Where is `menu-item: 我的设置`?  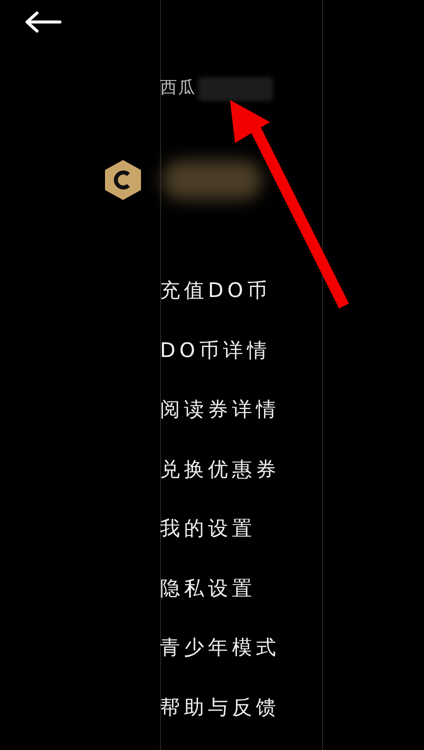
menu-item: 我的设置 is located at coordinates (292, 546).